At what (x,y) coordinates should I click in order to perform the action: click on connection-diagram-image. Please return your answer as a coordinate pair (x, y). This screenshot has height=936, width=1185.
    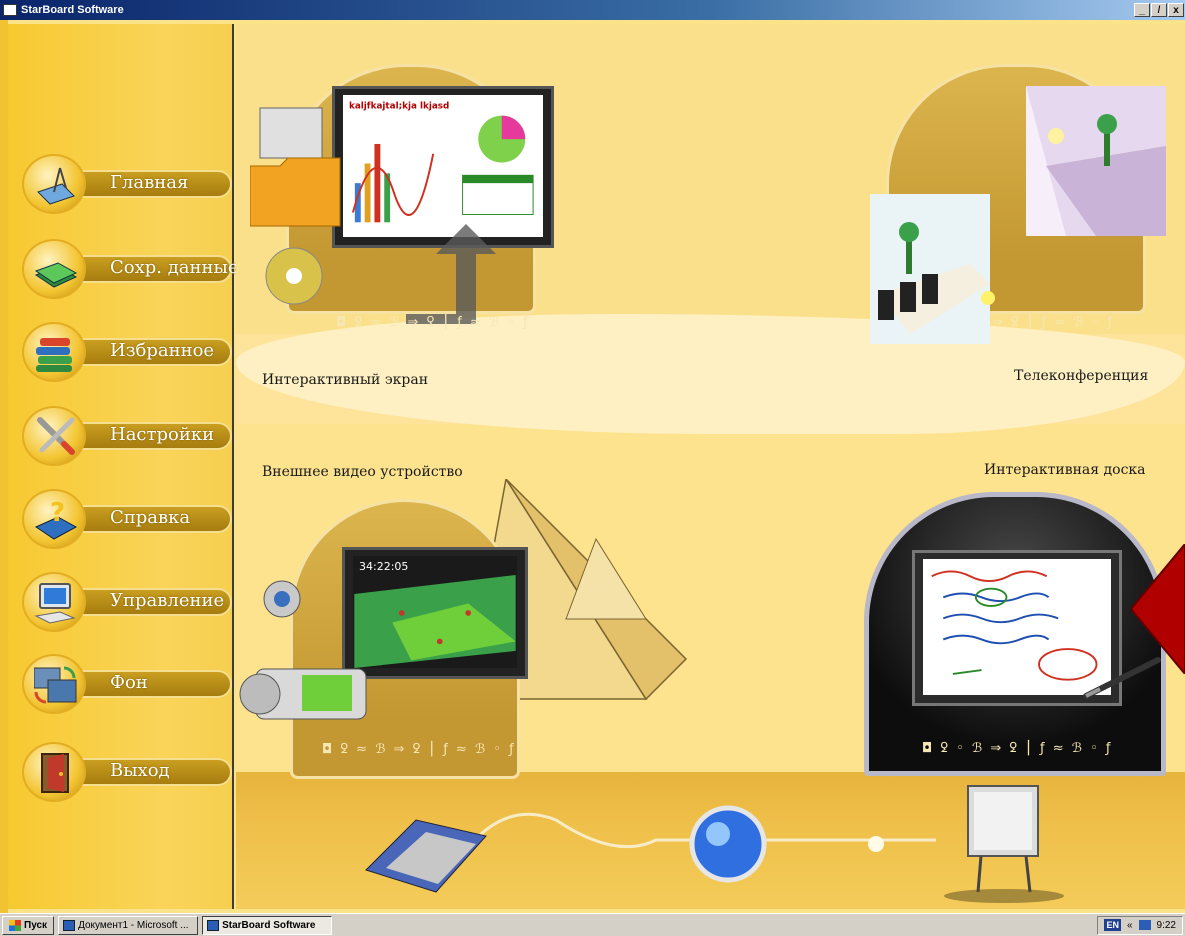
    Looking at the image, I should click on (714, 844).